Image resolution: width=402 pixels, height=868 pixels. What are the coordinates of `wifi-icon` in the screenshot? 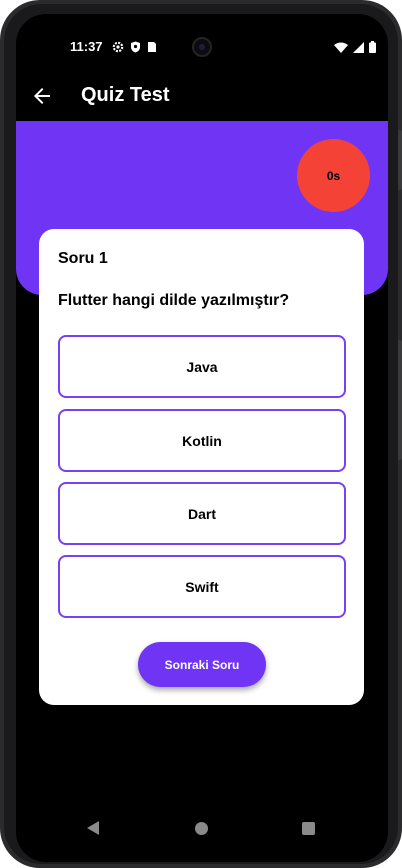 It's located at (341, 49).